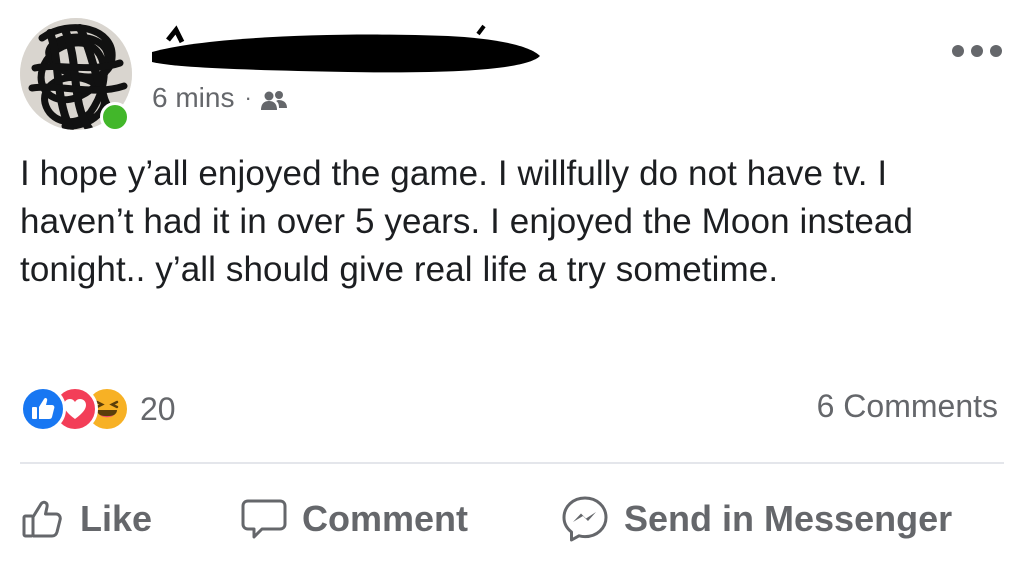 The image size is (1024, 562). What do you see at coordinates (98, 409) in the screenshot?
I see `reactions-summary: 20` at bounding box center [98, 409].